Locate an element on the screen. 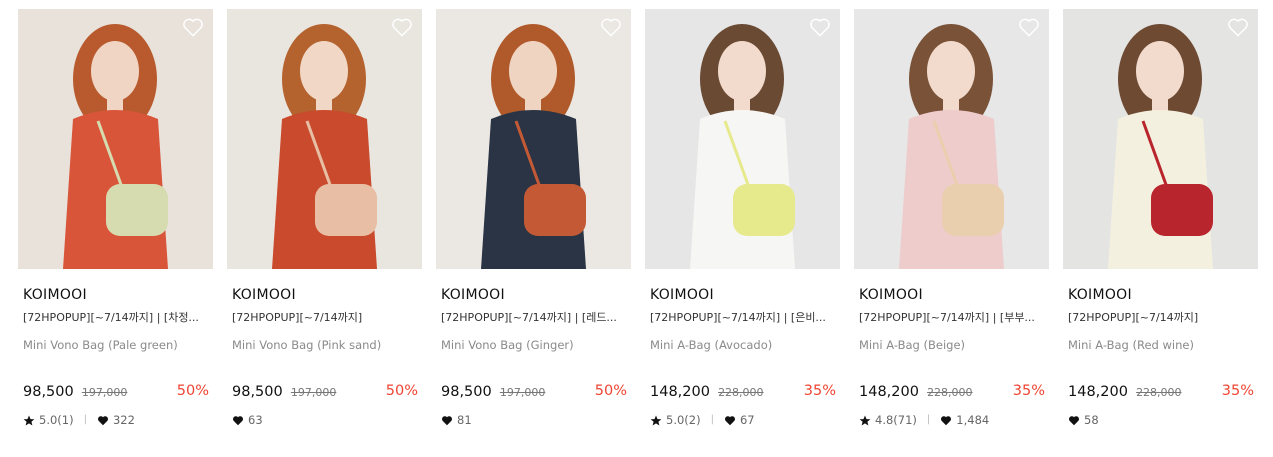 The width and height of the screenshot is (1273, 457). review-meta: | 58 is located at coordinates (1160, 420).